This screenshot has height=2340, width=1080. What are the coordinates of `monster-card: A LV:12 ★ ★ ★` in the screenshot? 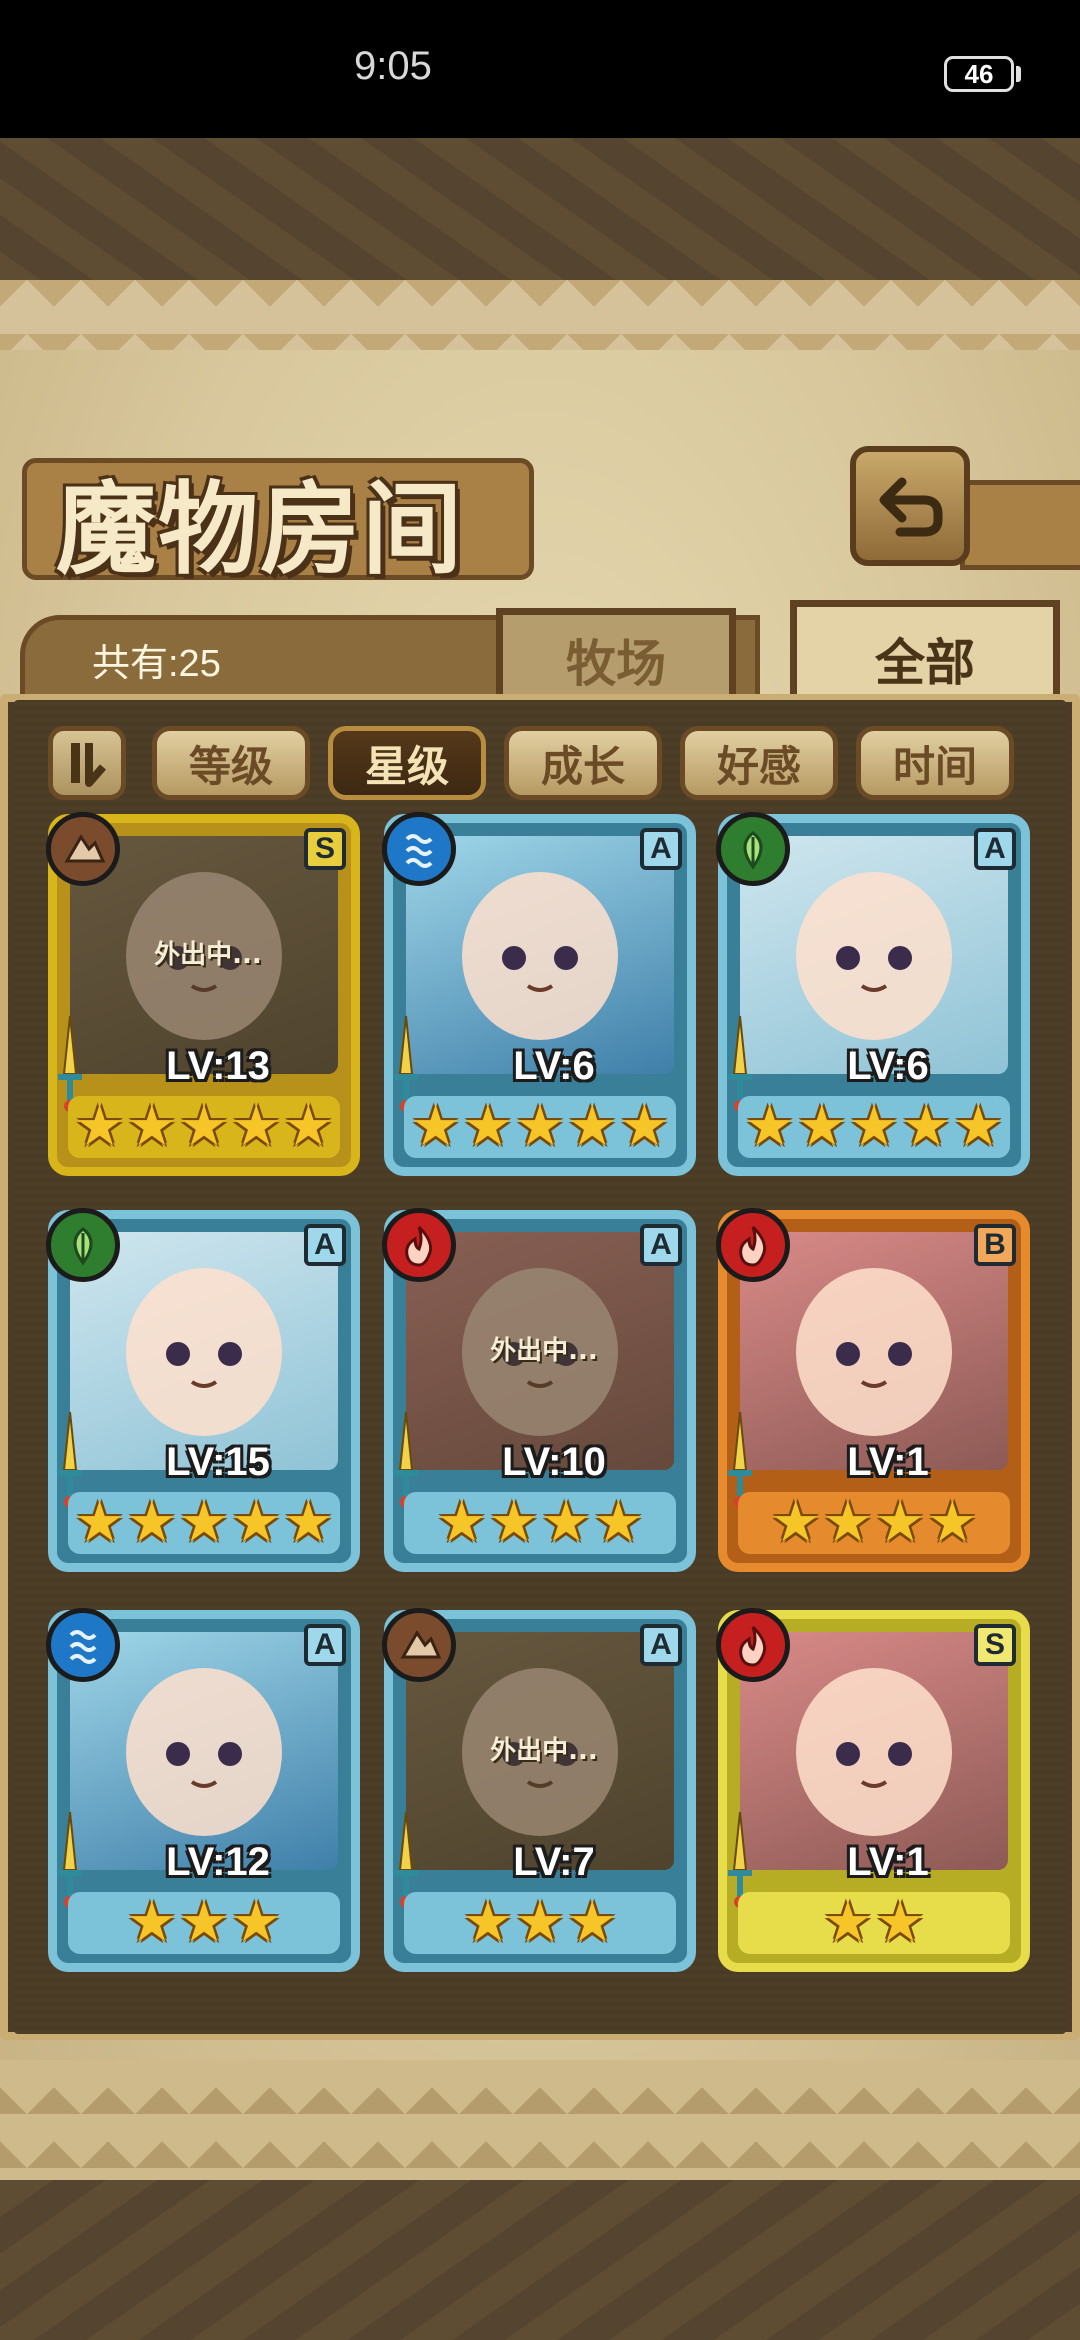 It's located at (203, 1790).